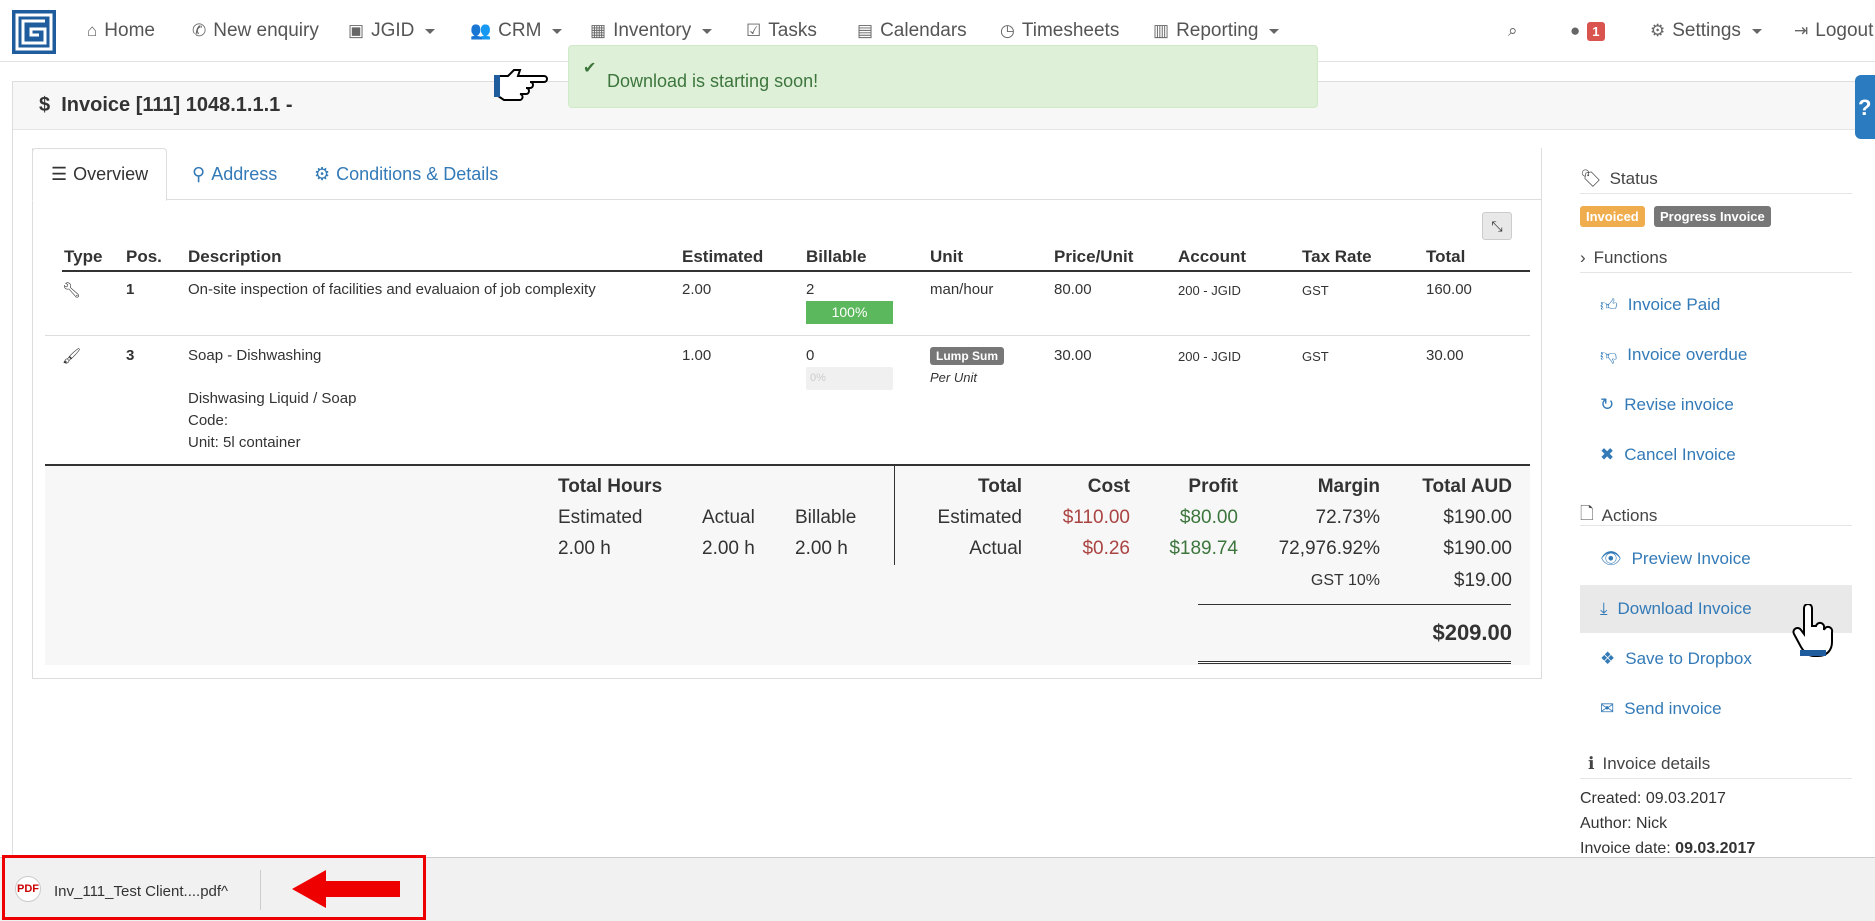  Describe the element at coordinates (144, 256) in the screenshot. I see `col-pos: Pos.` at that location.